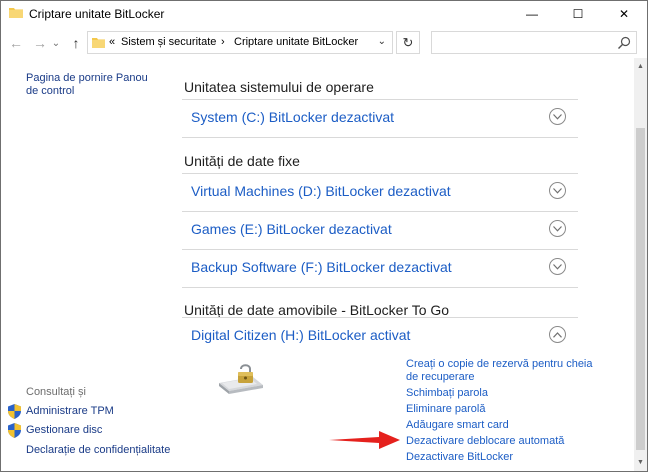 The image size is (648, 472). What do you see at coordinates (56, 43) in the screenshot?
I see `recent-locations-button: ⌄` at bounding box center [56, 43].